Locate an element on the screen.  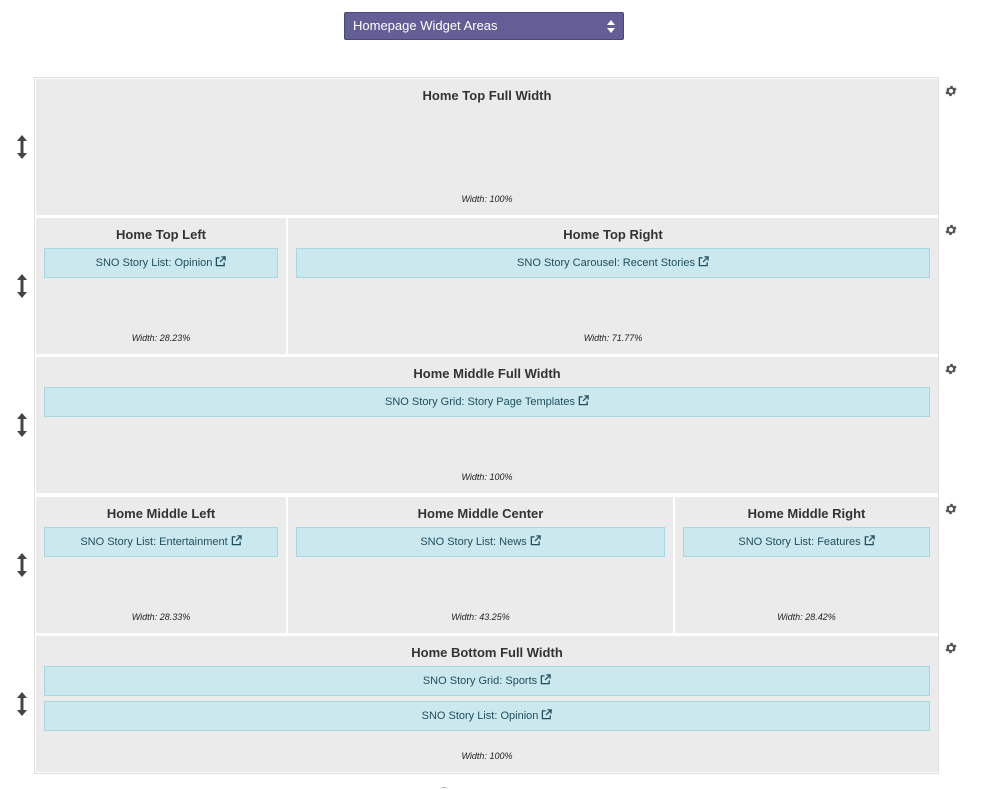
widget-item: SNO Story List: Features is located at coordinates (806, 542).